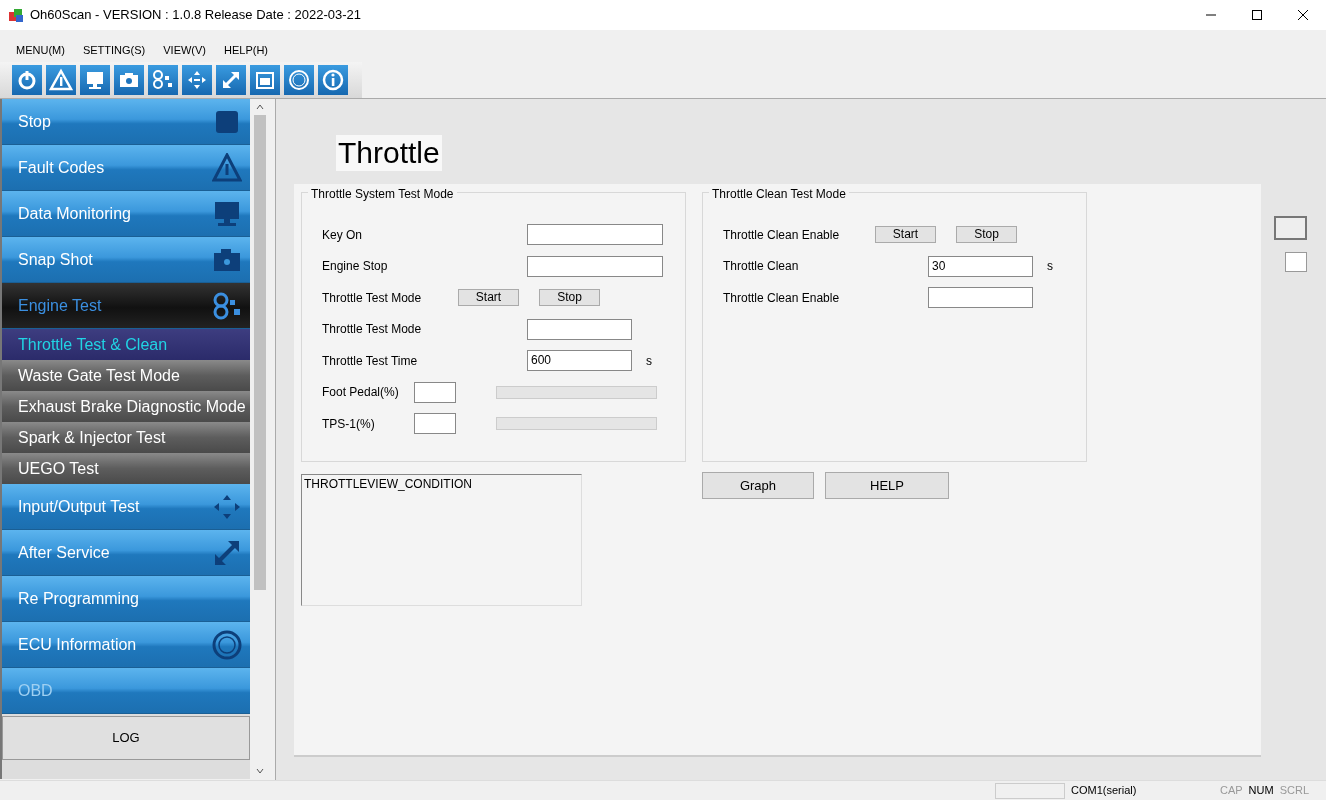  Describe the element at coordinates (389, 153) in the screenshot. I see `page-title: Throttle` at that location.